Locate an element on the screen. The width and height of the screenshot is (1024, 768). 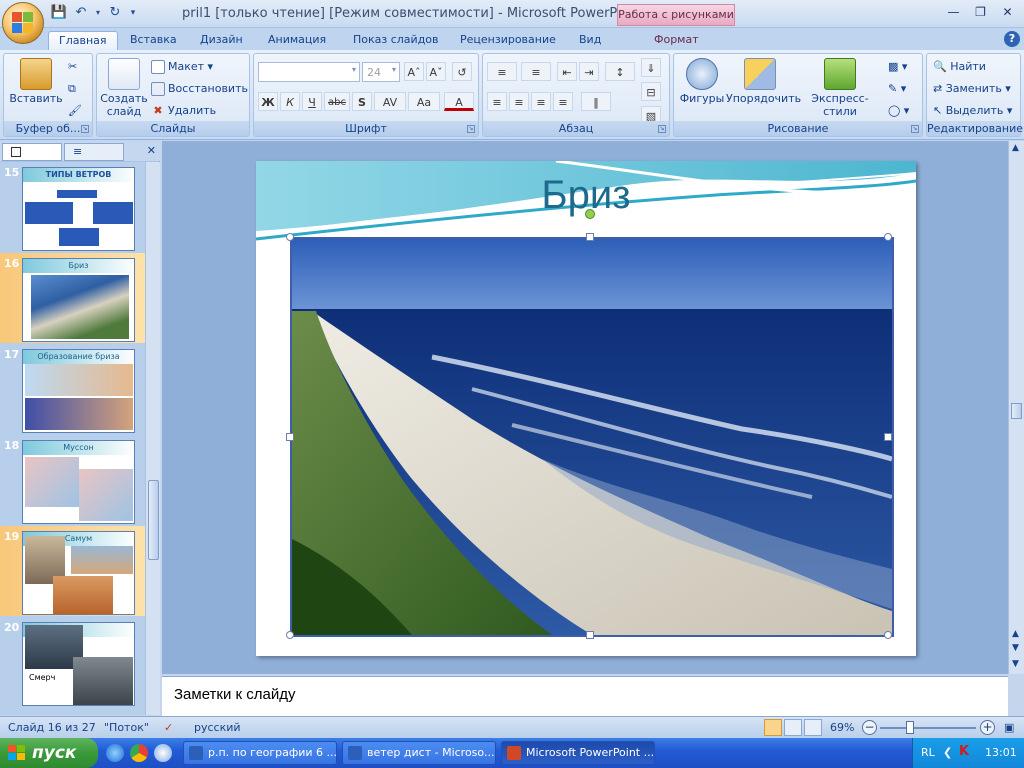
scroll-down-icon: ▼ is located at coordinates (1015, 664).